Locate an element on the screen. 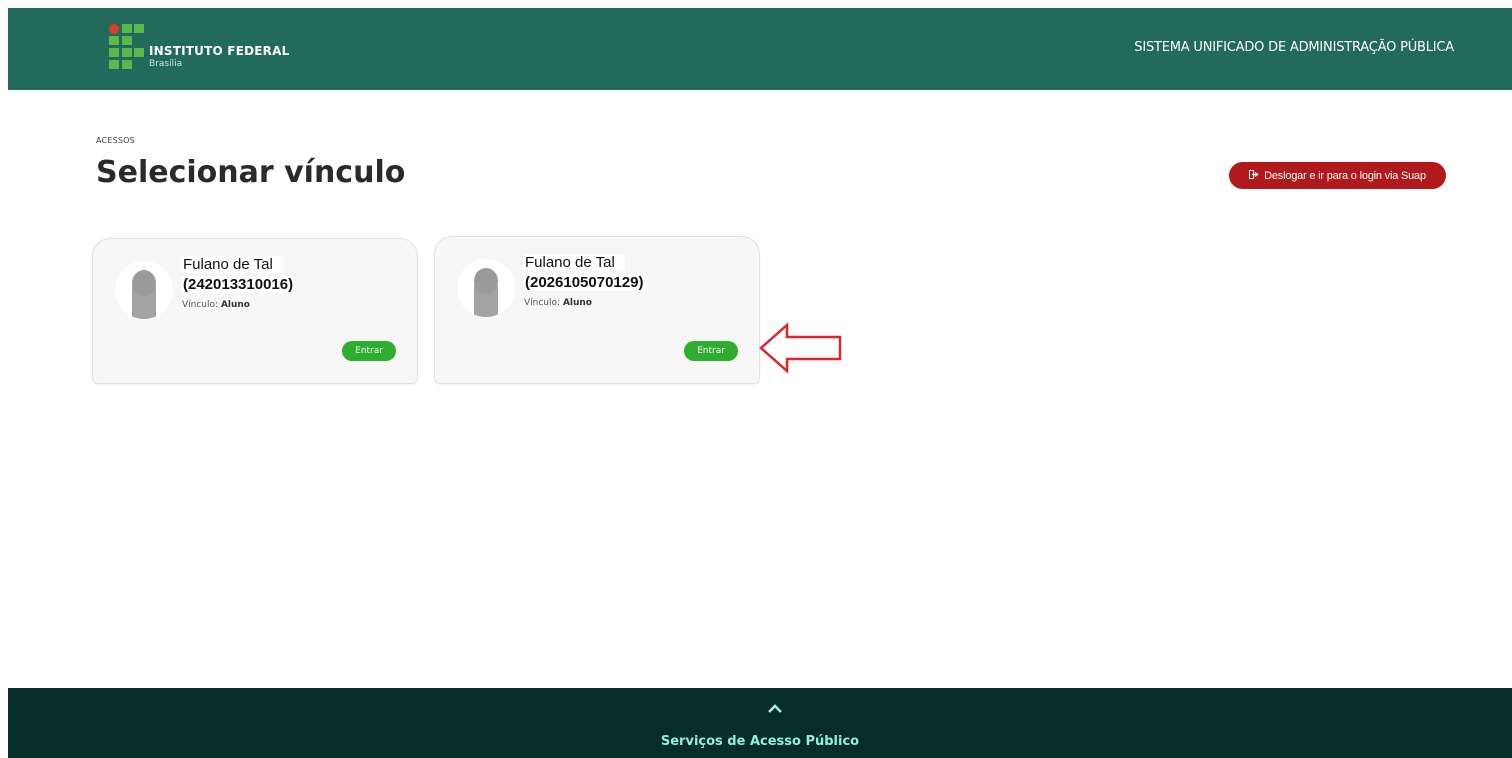 The width and height of the screenshot is (1512, 758). breadcrumb: ACESSOS is located at coordinates (115, 140).